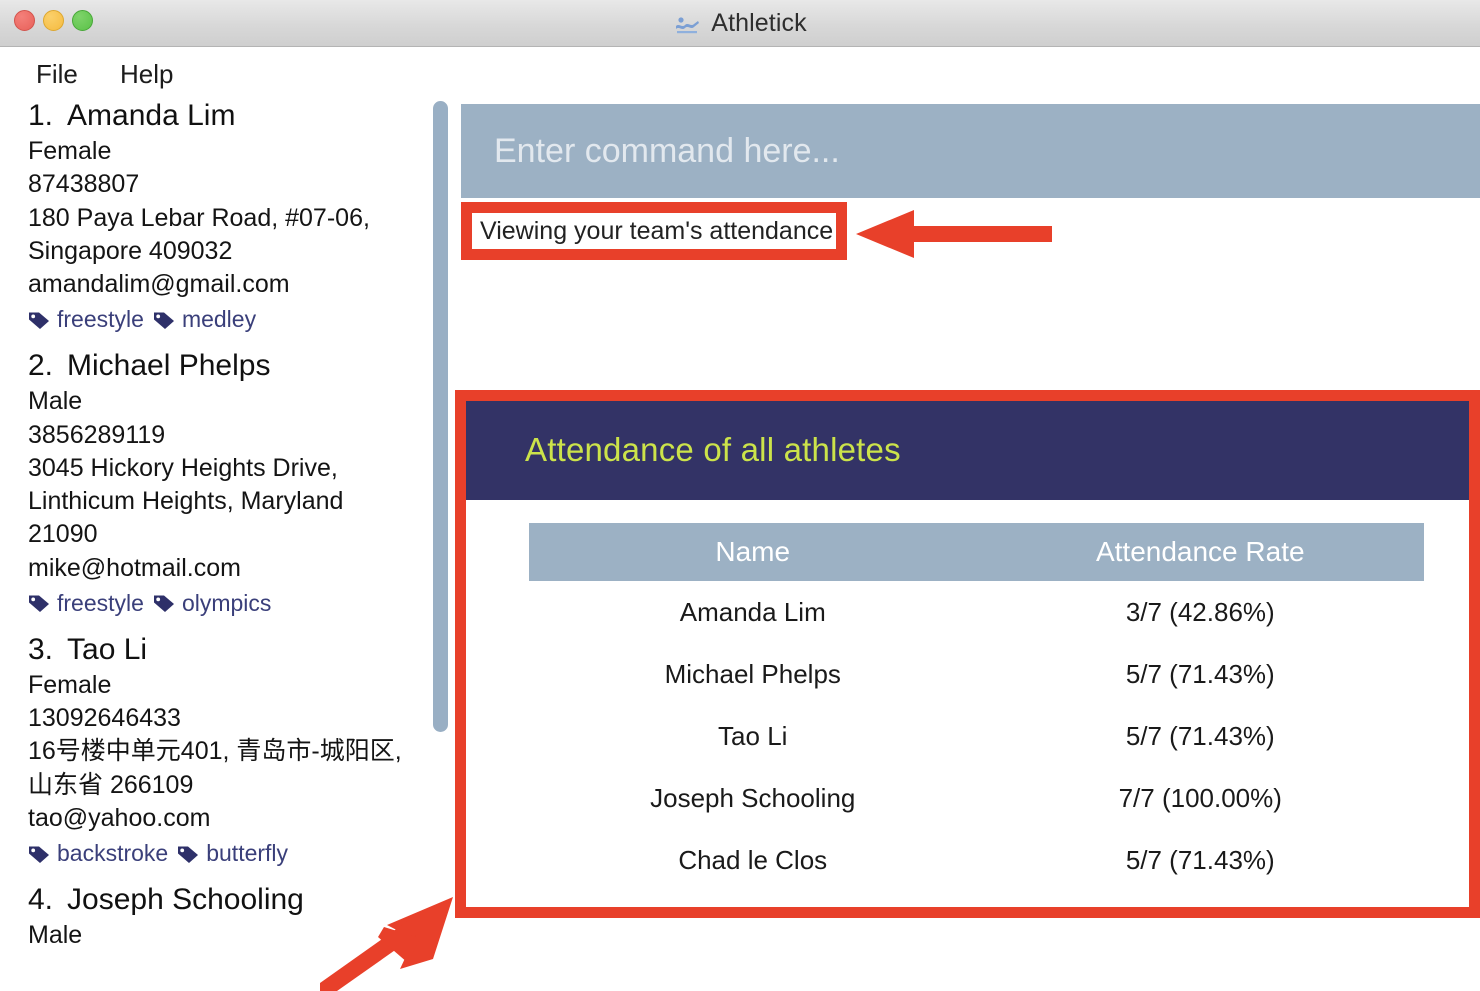 The image size is (1480, 991). Describe the element at coordinates (214, 917) in the screenshot. I see `list-item: 4. Joseph Schooling Male` at that location.